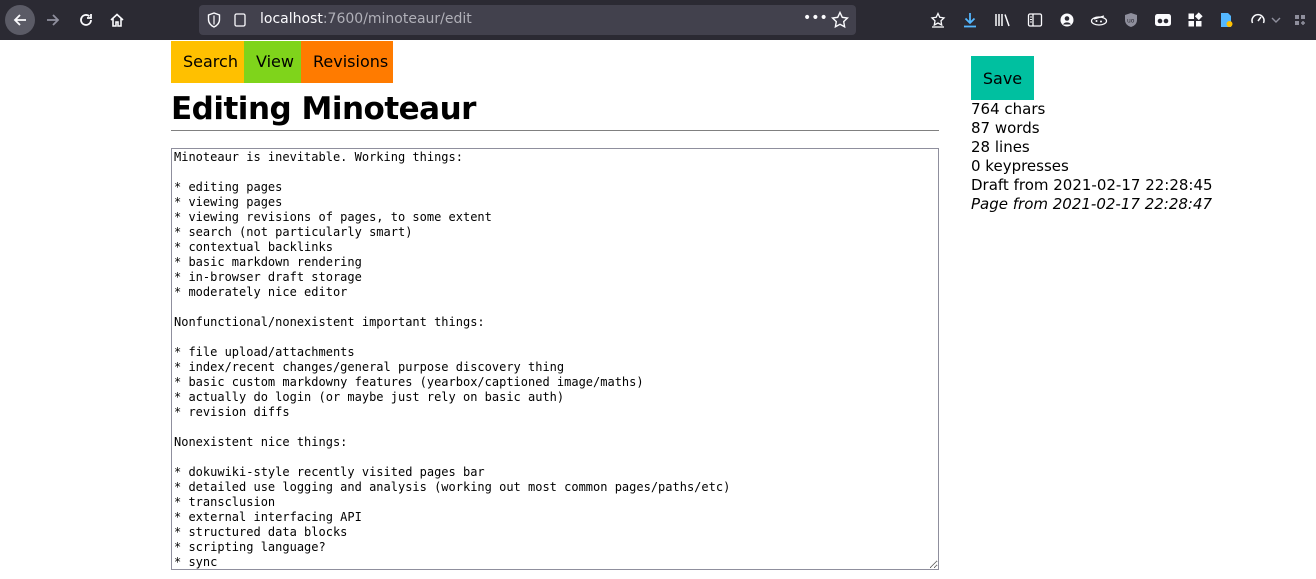 The image size is (1316, 579). What do you see at coordinates (291, 19) in the screenshot?
I see `url-host: localhost` at bounding box center [291, 19].